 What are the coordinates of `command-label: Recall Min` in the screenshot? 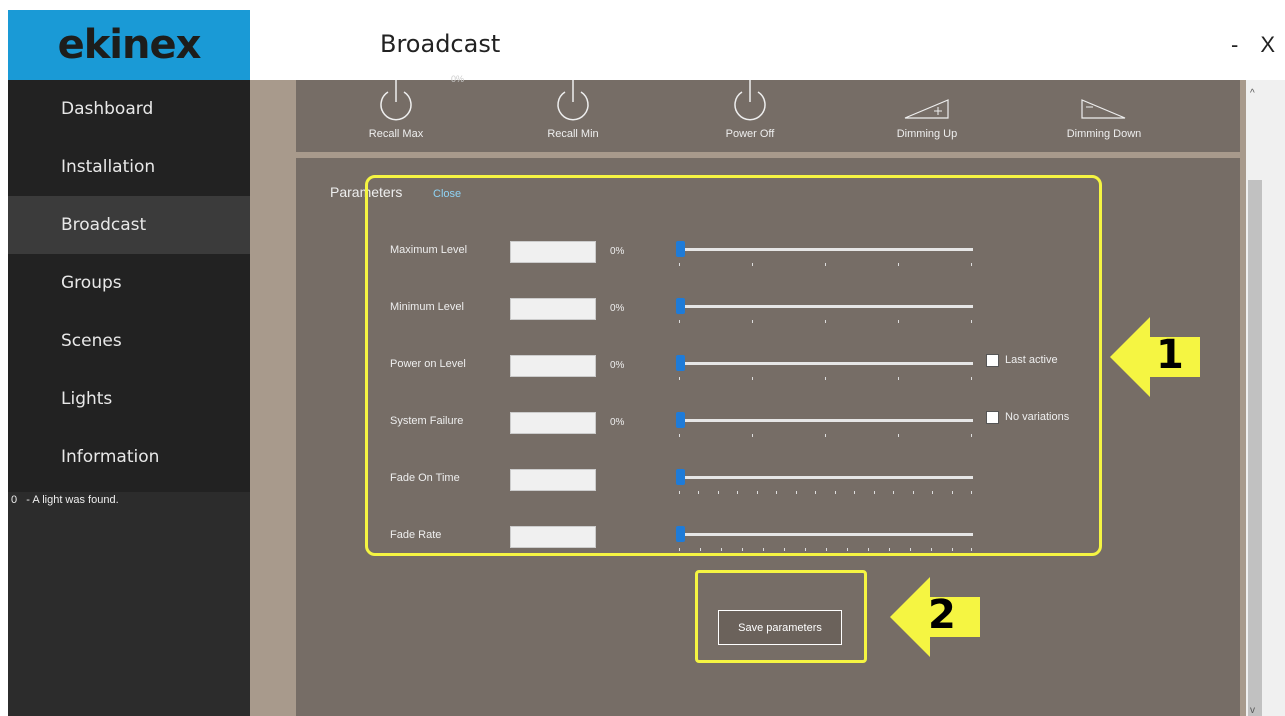 It's located at (573, 134).